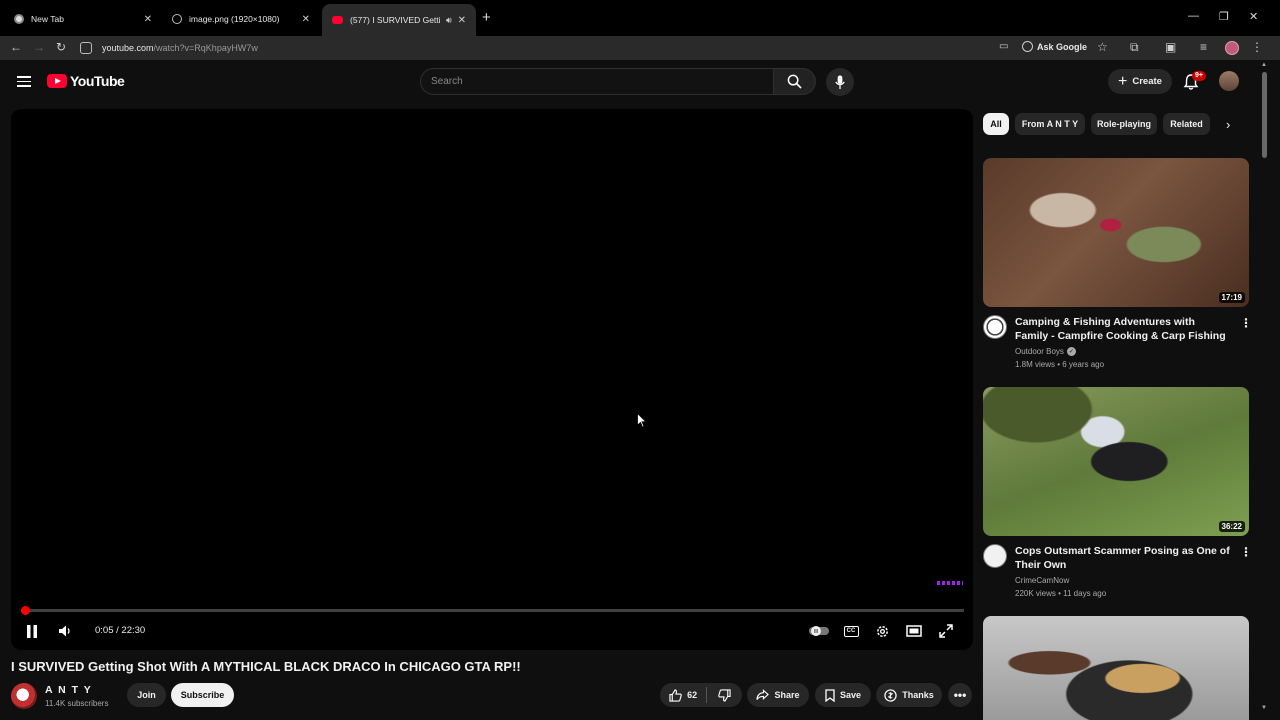 This screenshot has width=1280, height=720. What do you see at coordinates (1257, 47) in the screenshot?
I see `browser-menu-icon: ⋮` at bounding box center [1257, 47].